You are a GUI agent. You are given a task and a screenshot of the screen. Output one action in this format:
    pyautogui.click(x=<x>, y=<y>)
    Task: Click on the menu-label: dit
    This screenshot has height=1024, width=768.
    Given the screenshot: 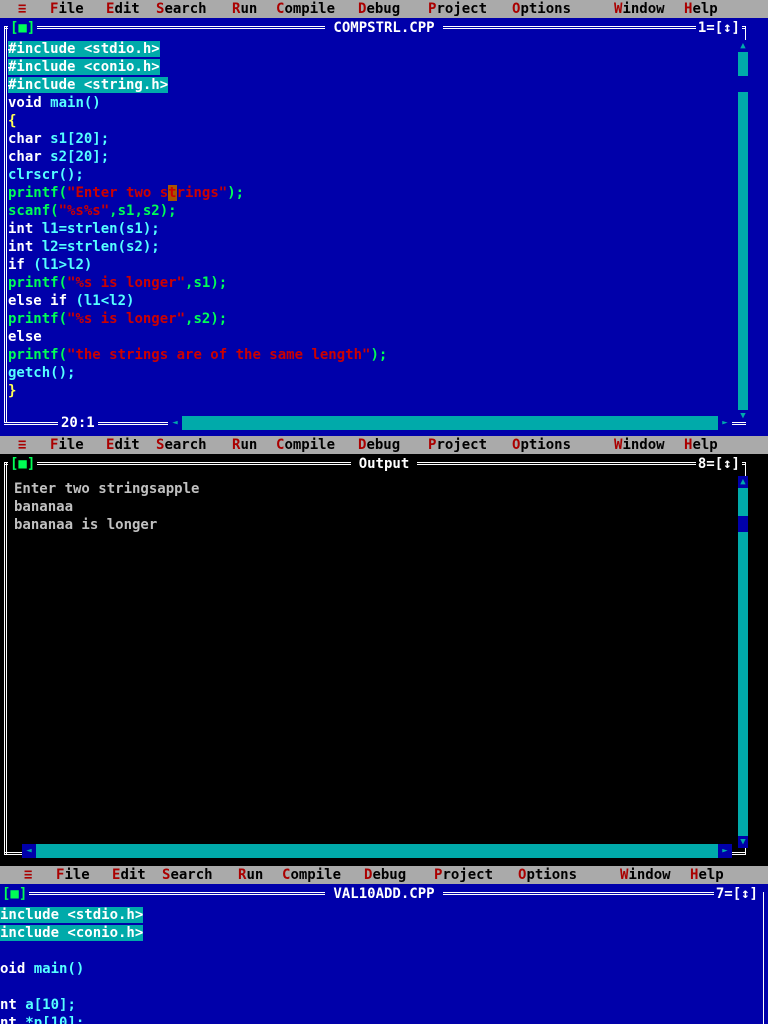 What is the action you would take?
    pyautogui.click(x=127, y=445)
    